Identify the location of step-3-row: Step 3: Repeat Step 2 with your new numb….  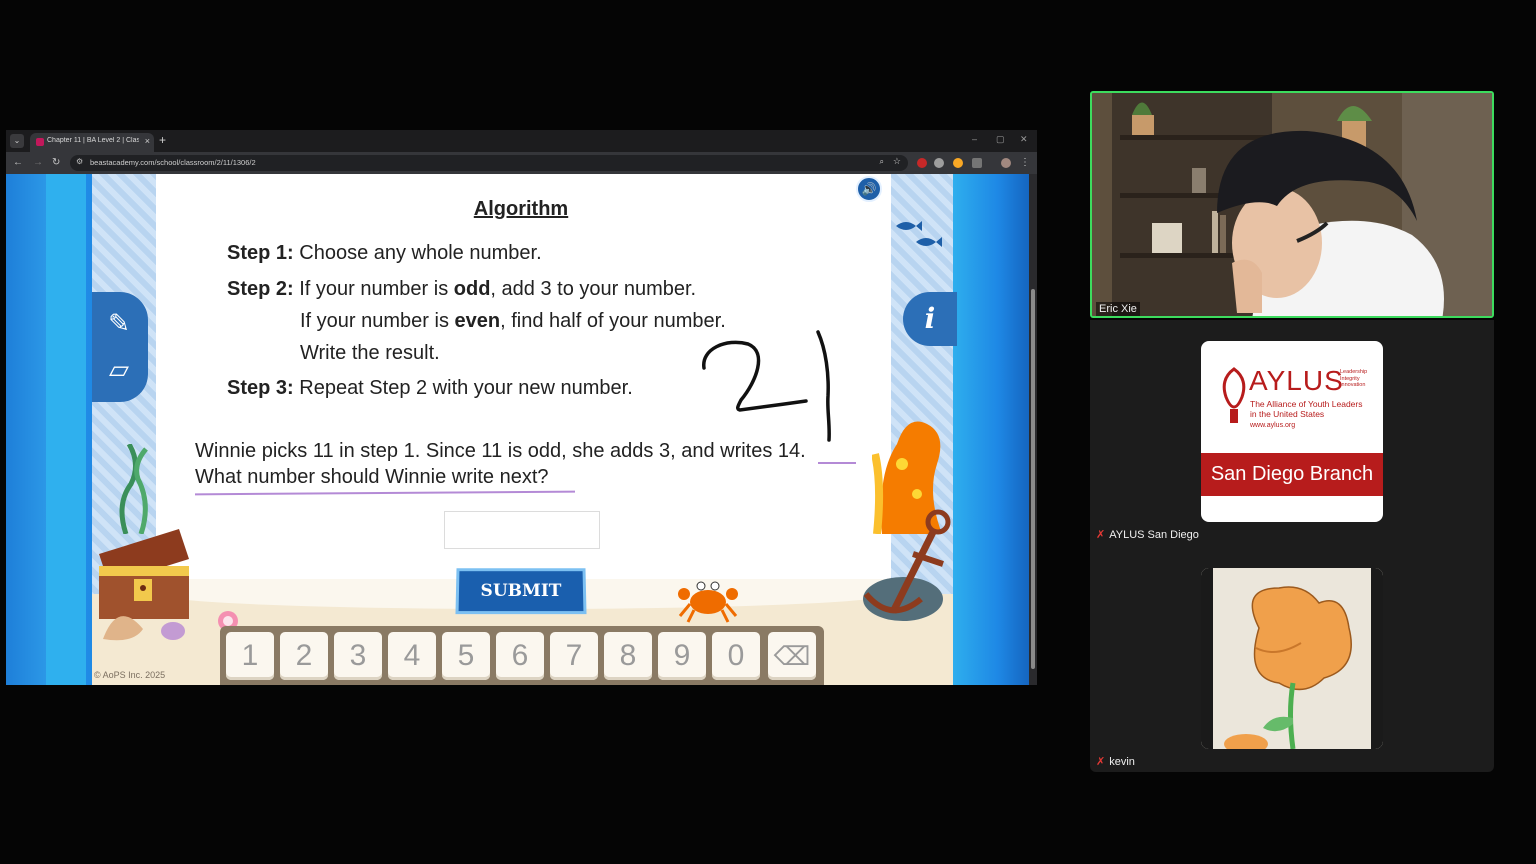
(430, 388).